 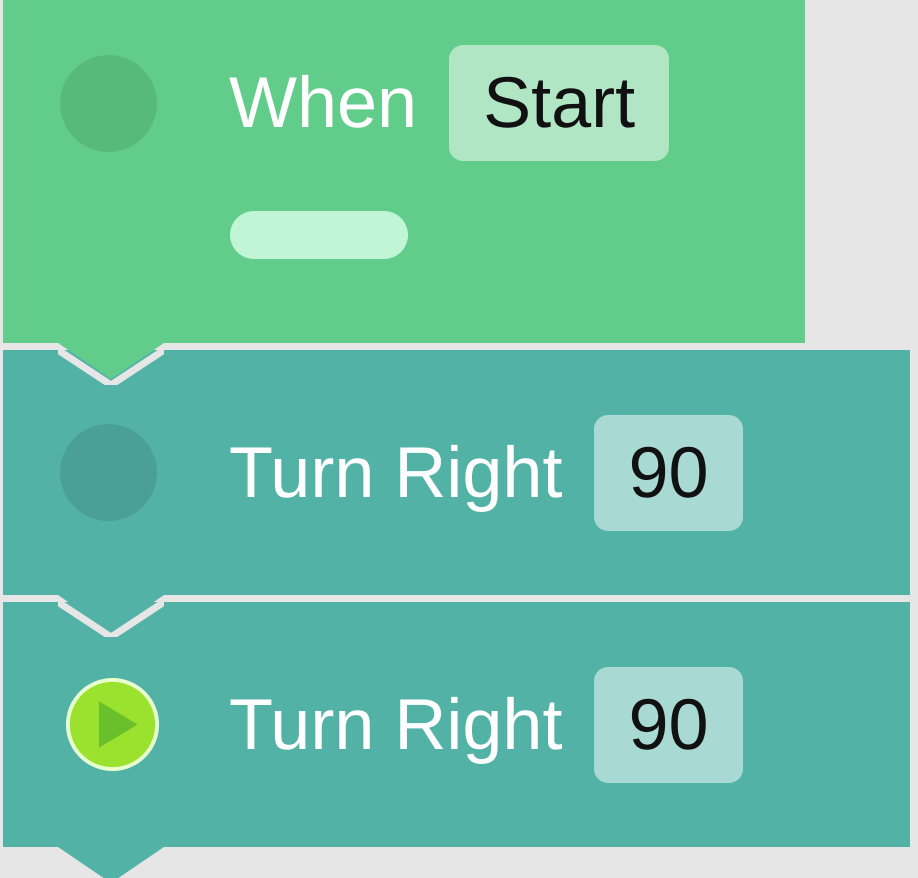 What do you see at coordinates (323, 103) in the screenshot?
I see `block-label: When` at bounding box center [323, 103].